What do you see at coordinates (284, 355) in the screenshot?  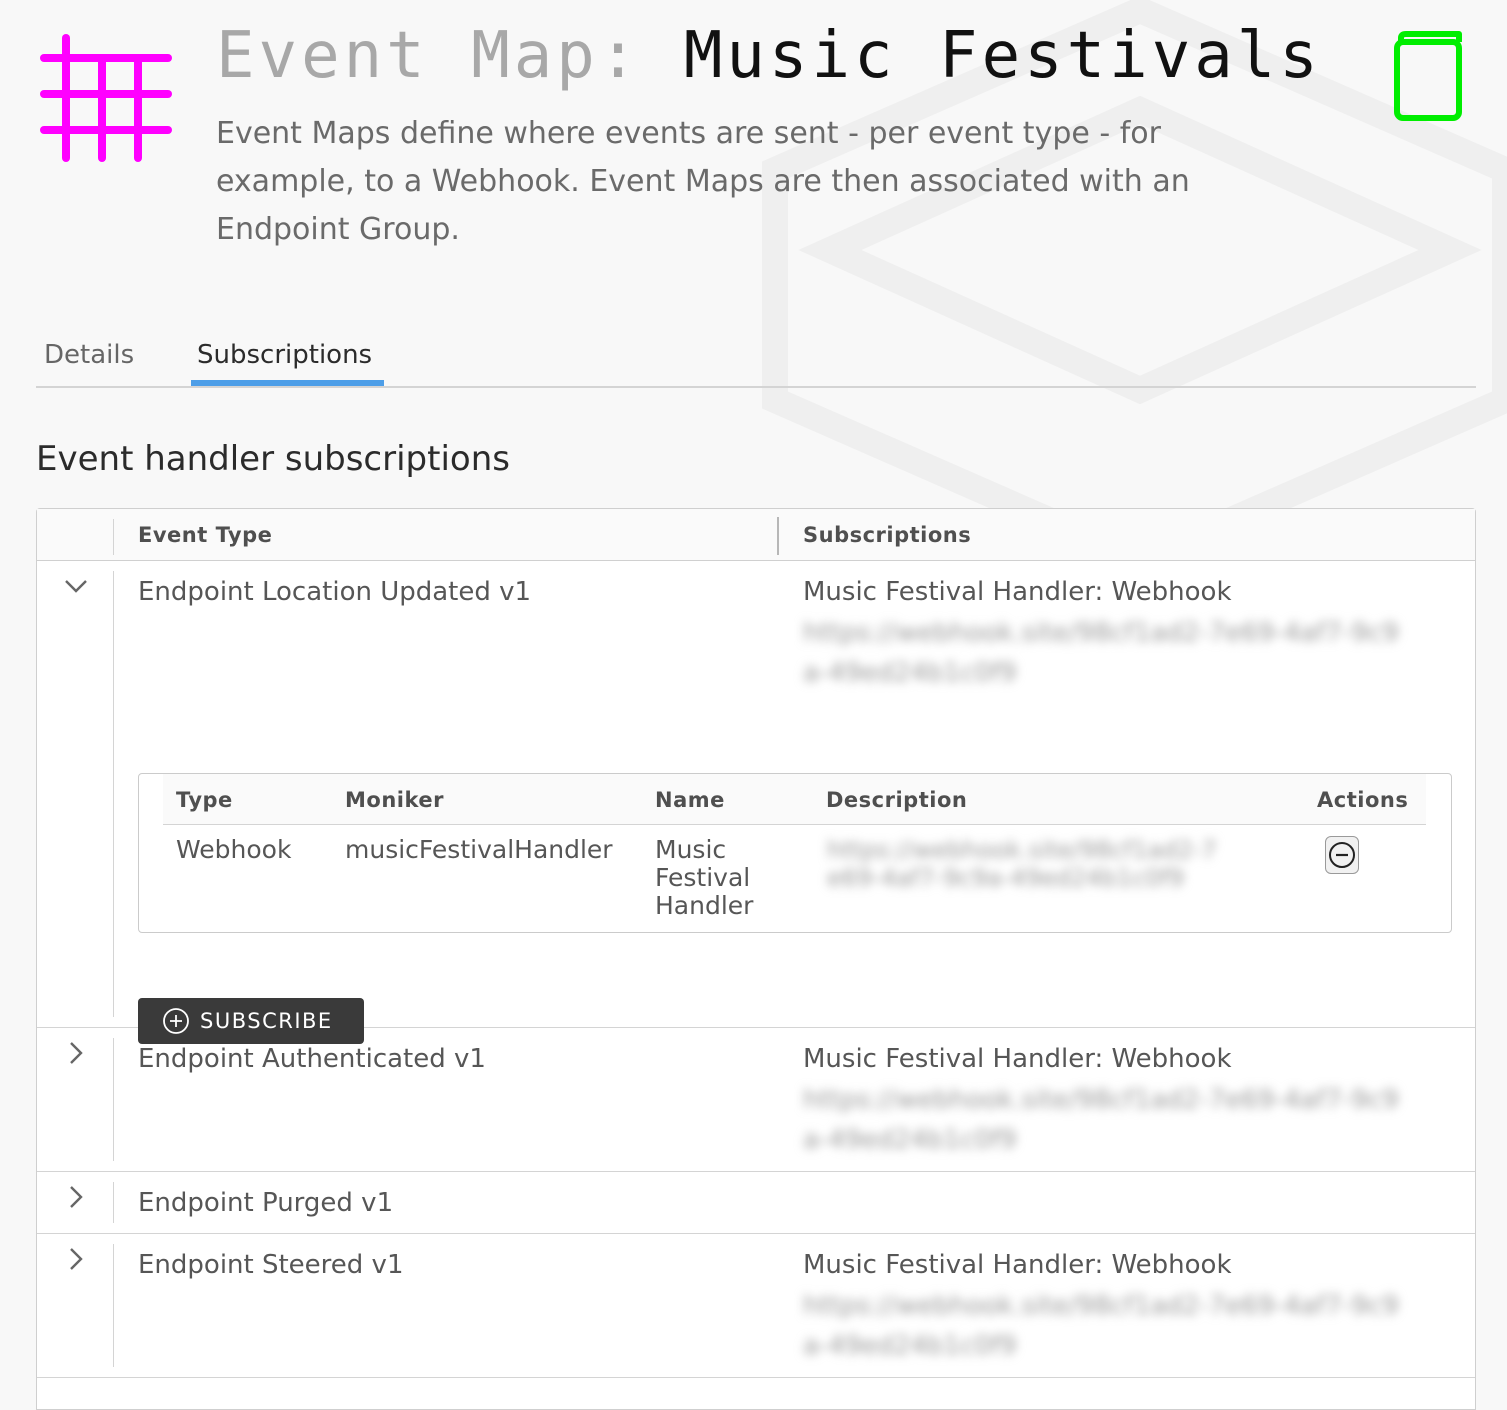 I see `tab-subscriptions: Subscriptions` at bounding box center [284, 355].